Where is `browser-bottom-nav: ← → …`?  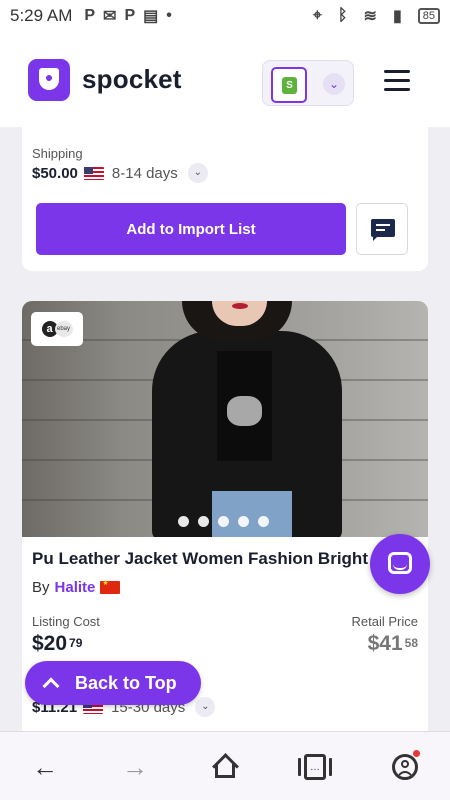
browser-bottom-nav: ← → … is located at coordinates (225, 765).